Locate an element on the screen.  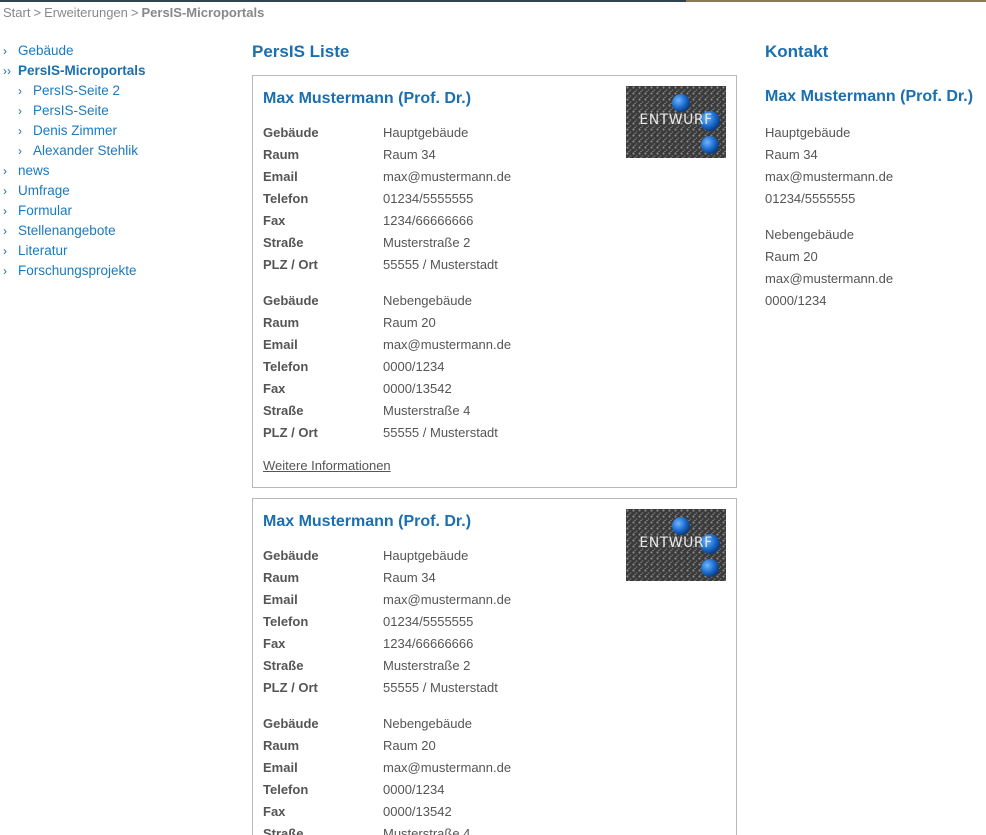
contact-line: Nebengebäude is located at coordinates (809, 234).